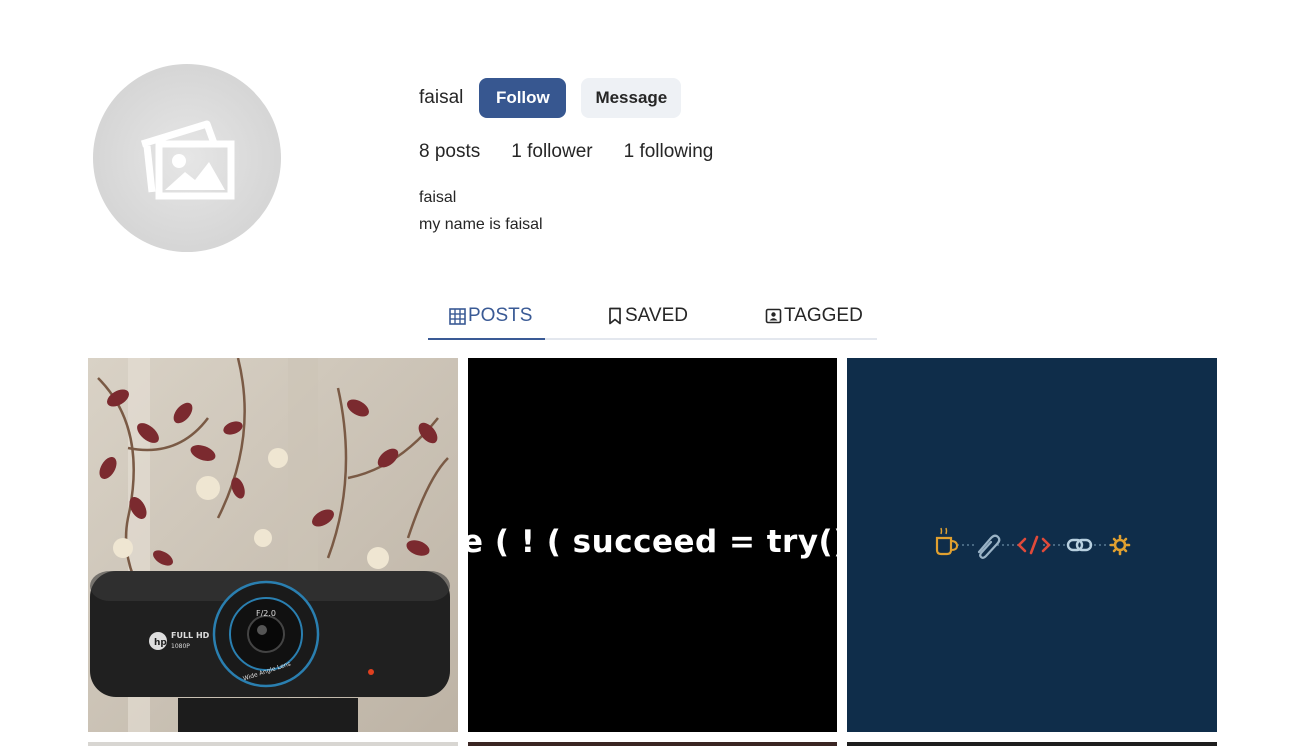  What do you see at coordinates (457, 316) in the screenshot?
I see `grid-icon` at bounding box center [457, 316].